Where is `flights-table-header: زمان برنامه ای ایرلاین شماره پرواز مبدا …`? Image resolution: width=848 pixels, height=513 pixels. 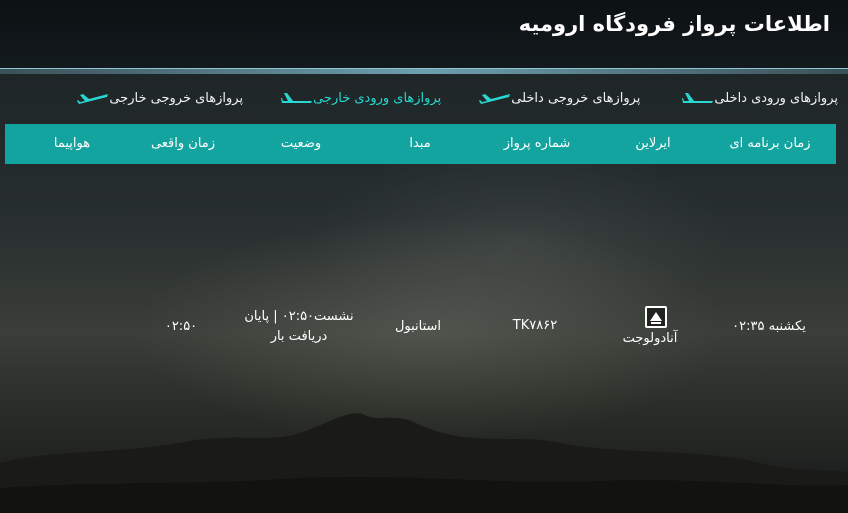
flights-table-header: زمان برنامه ای ایرلاین شماره پرواز مبدا … is located at coordinates (420, 144).